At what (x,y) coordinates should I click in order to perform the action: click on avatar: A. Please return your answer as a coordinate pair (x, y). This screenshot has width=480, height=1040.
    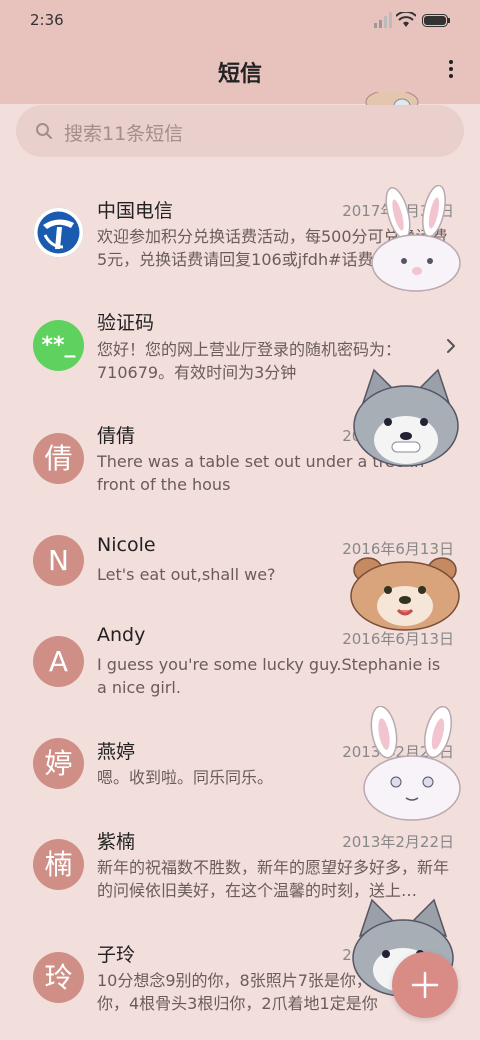
    Looking at the image, I should click on (58, 661).